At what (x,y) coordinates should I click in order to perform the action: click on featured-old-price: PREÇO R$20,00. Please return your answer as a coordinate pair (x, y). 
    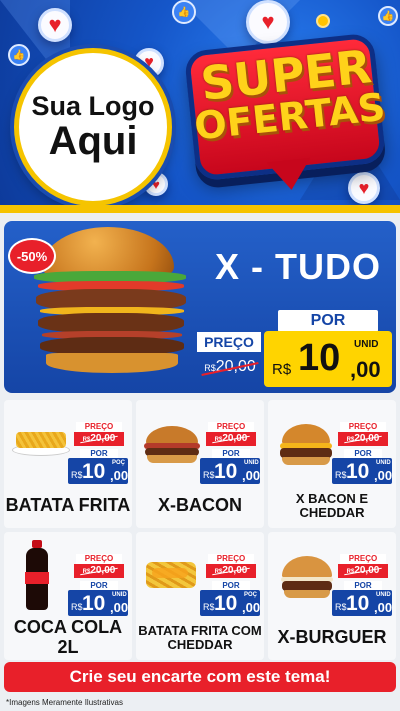
    Looking at the image, I should click on (232, 358).